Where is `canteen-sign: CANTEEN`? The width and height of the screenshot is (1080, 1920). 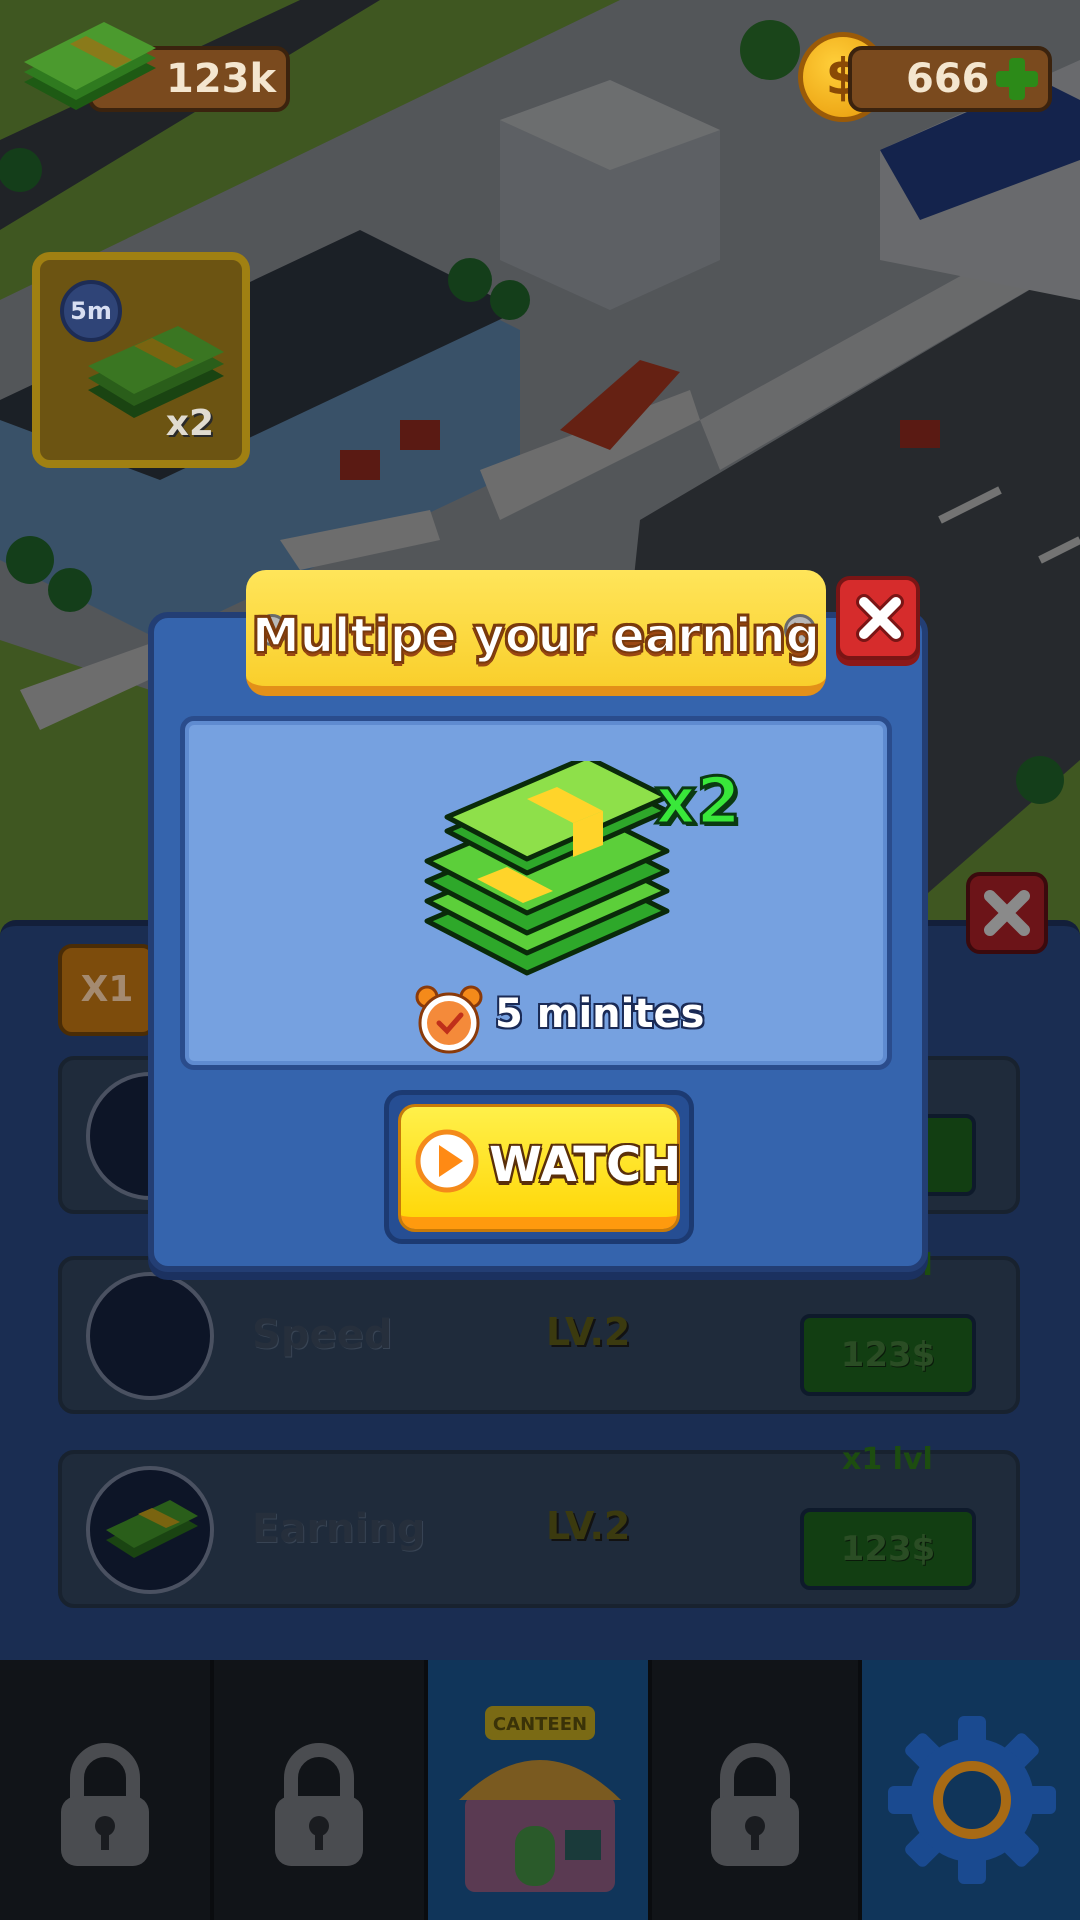 canteen-sign: CANTEEN is located at coordinates (540, 1724).